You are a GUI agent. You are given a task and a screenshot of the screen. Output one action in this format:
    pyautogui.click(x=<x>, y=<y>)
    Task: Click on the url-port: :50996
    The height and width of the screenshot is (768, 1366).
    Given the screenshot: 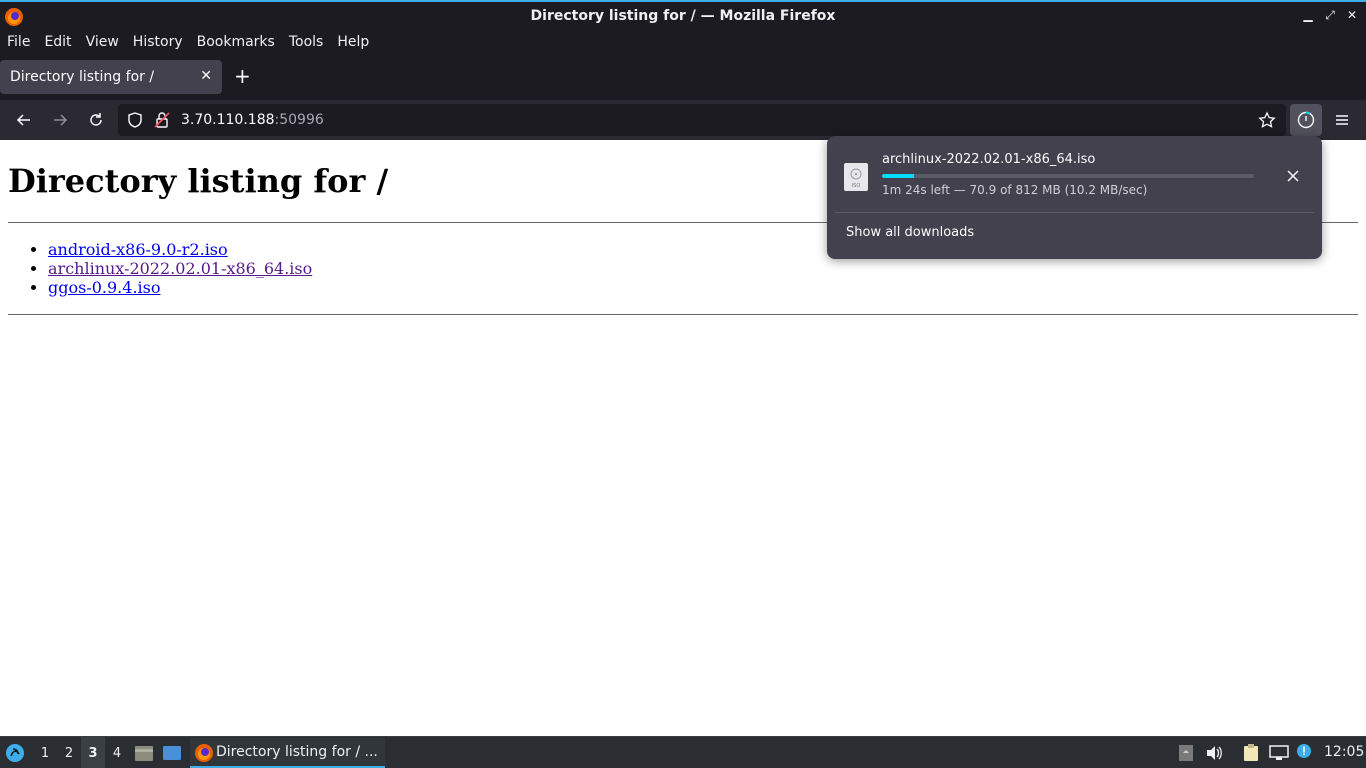 What is the action you would take?
    pyautogui.click(x=299, y=120)
    